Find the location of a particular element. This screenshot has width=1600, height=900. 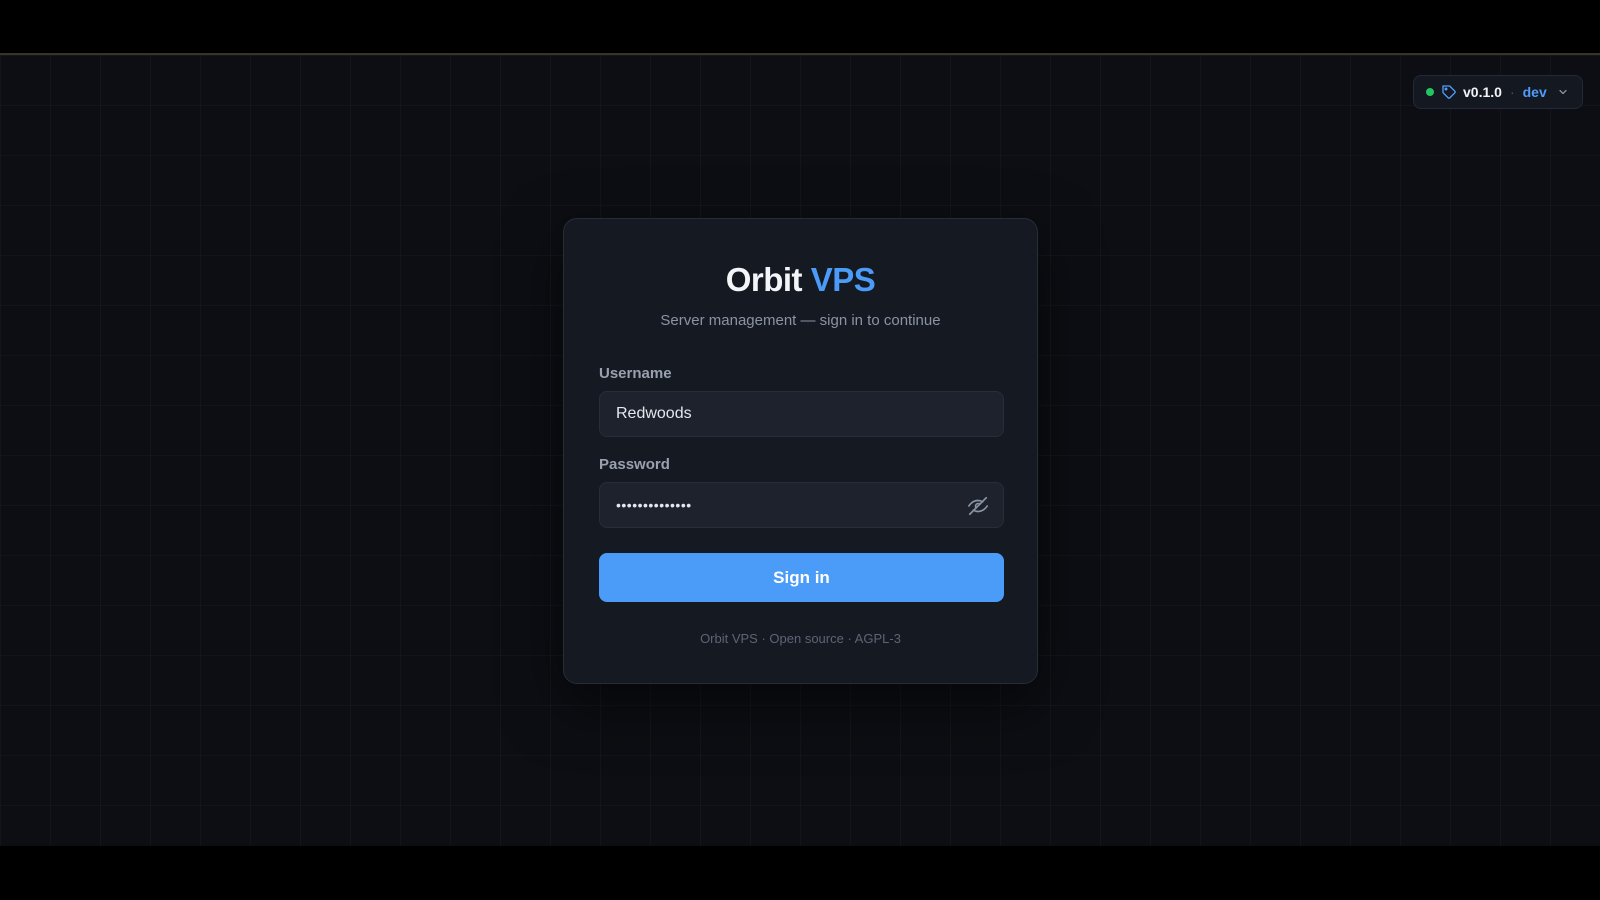

login-subtitle: Server management — sign in to continue is located at coordinates (800, 320).